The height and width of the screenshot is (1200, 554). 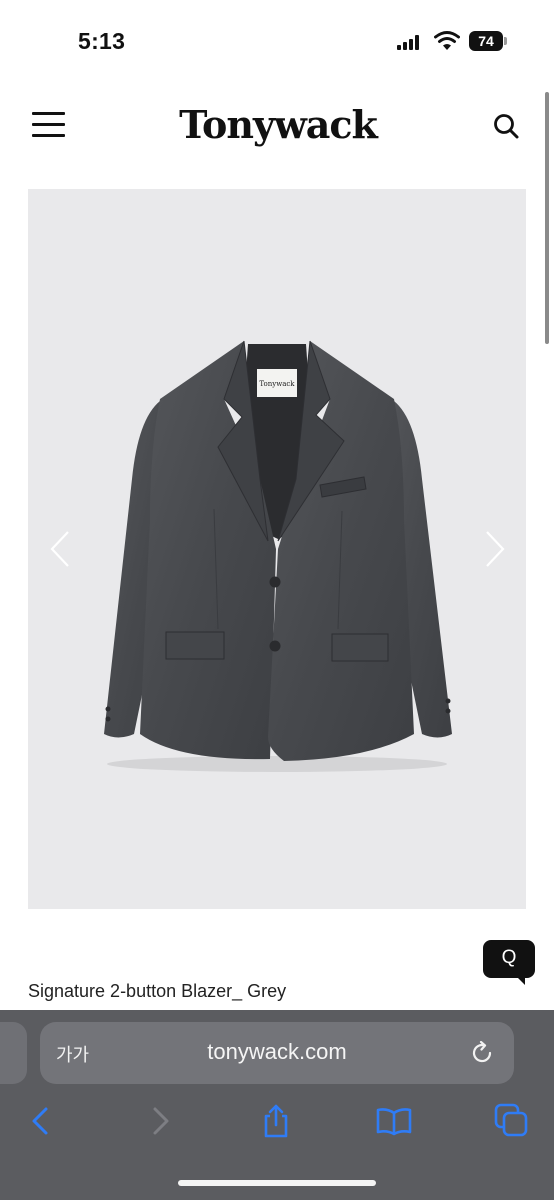 What do you see at coordinates (276, 1121) in the screenshot?
I see `share-icon` at bounding box center [276, 1121].